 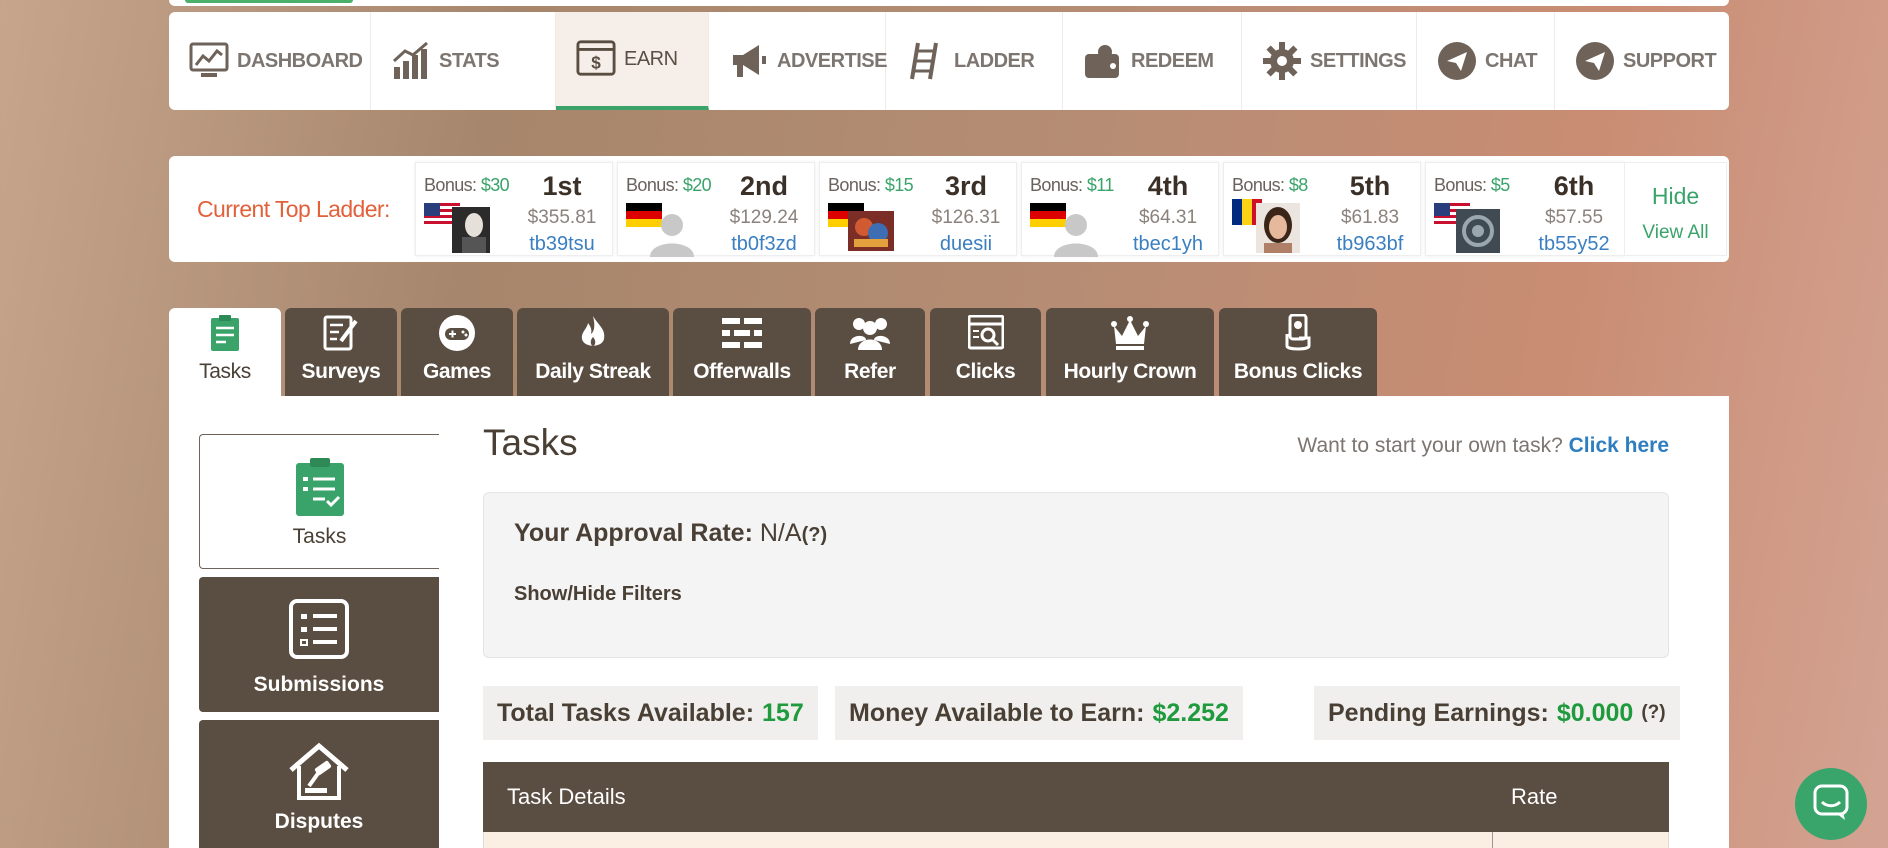 What do you see at coordinates (832, 60) in the screenshot?
I see `nav-label: ADVERTISE` at bounding box center [832, 60].